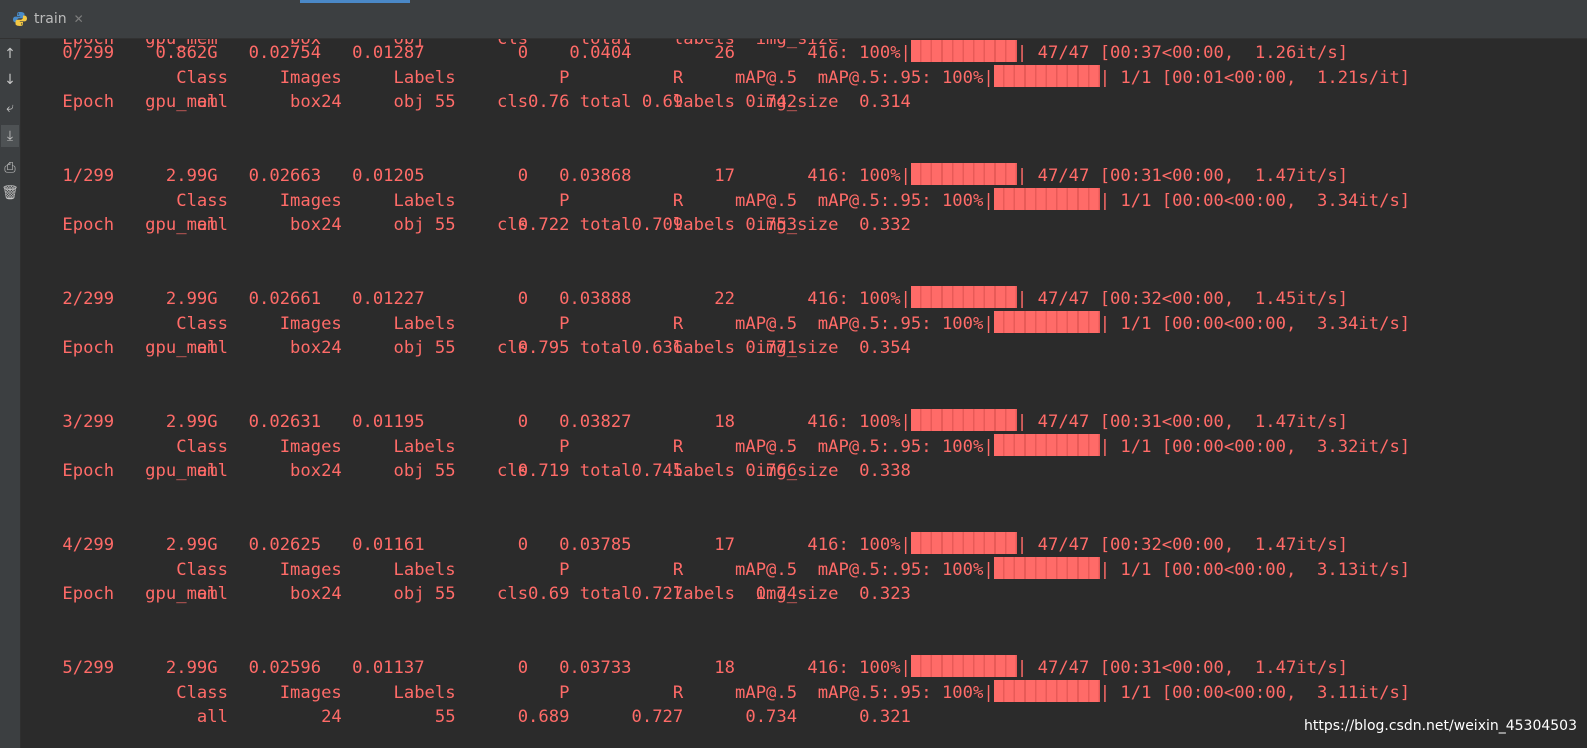 This screenshot has width=1587, height=748. What do you see at coordinates (50, 19) in the screenshot?
I see `tab-title: train` at bounding box center [50, 19].